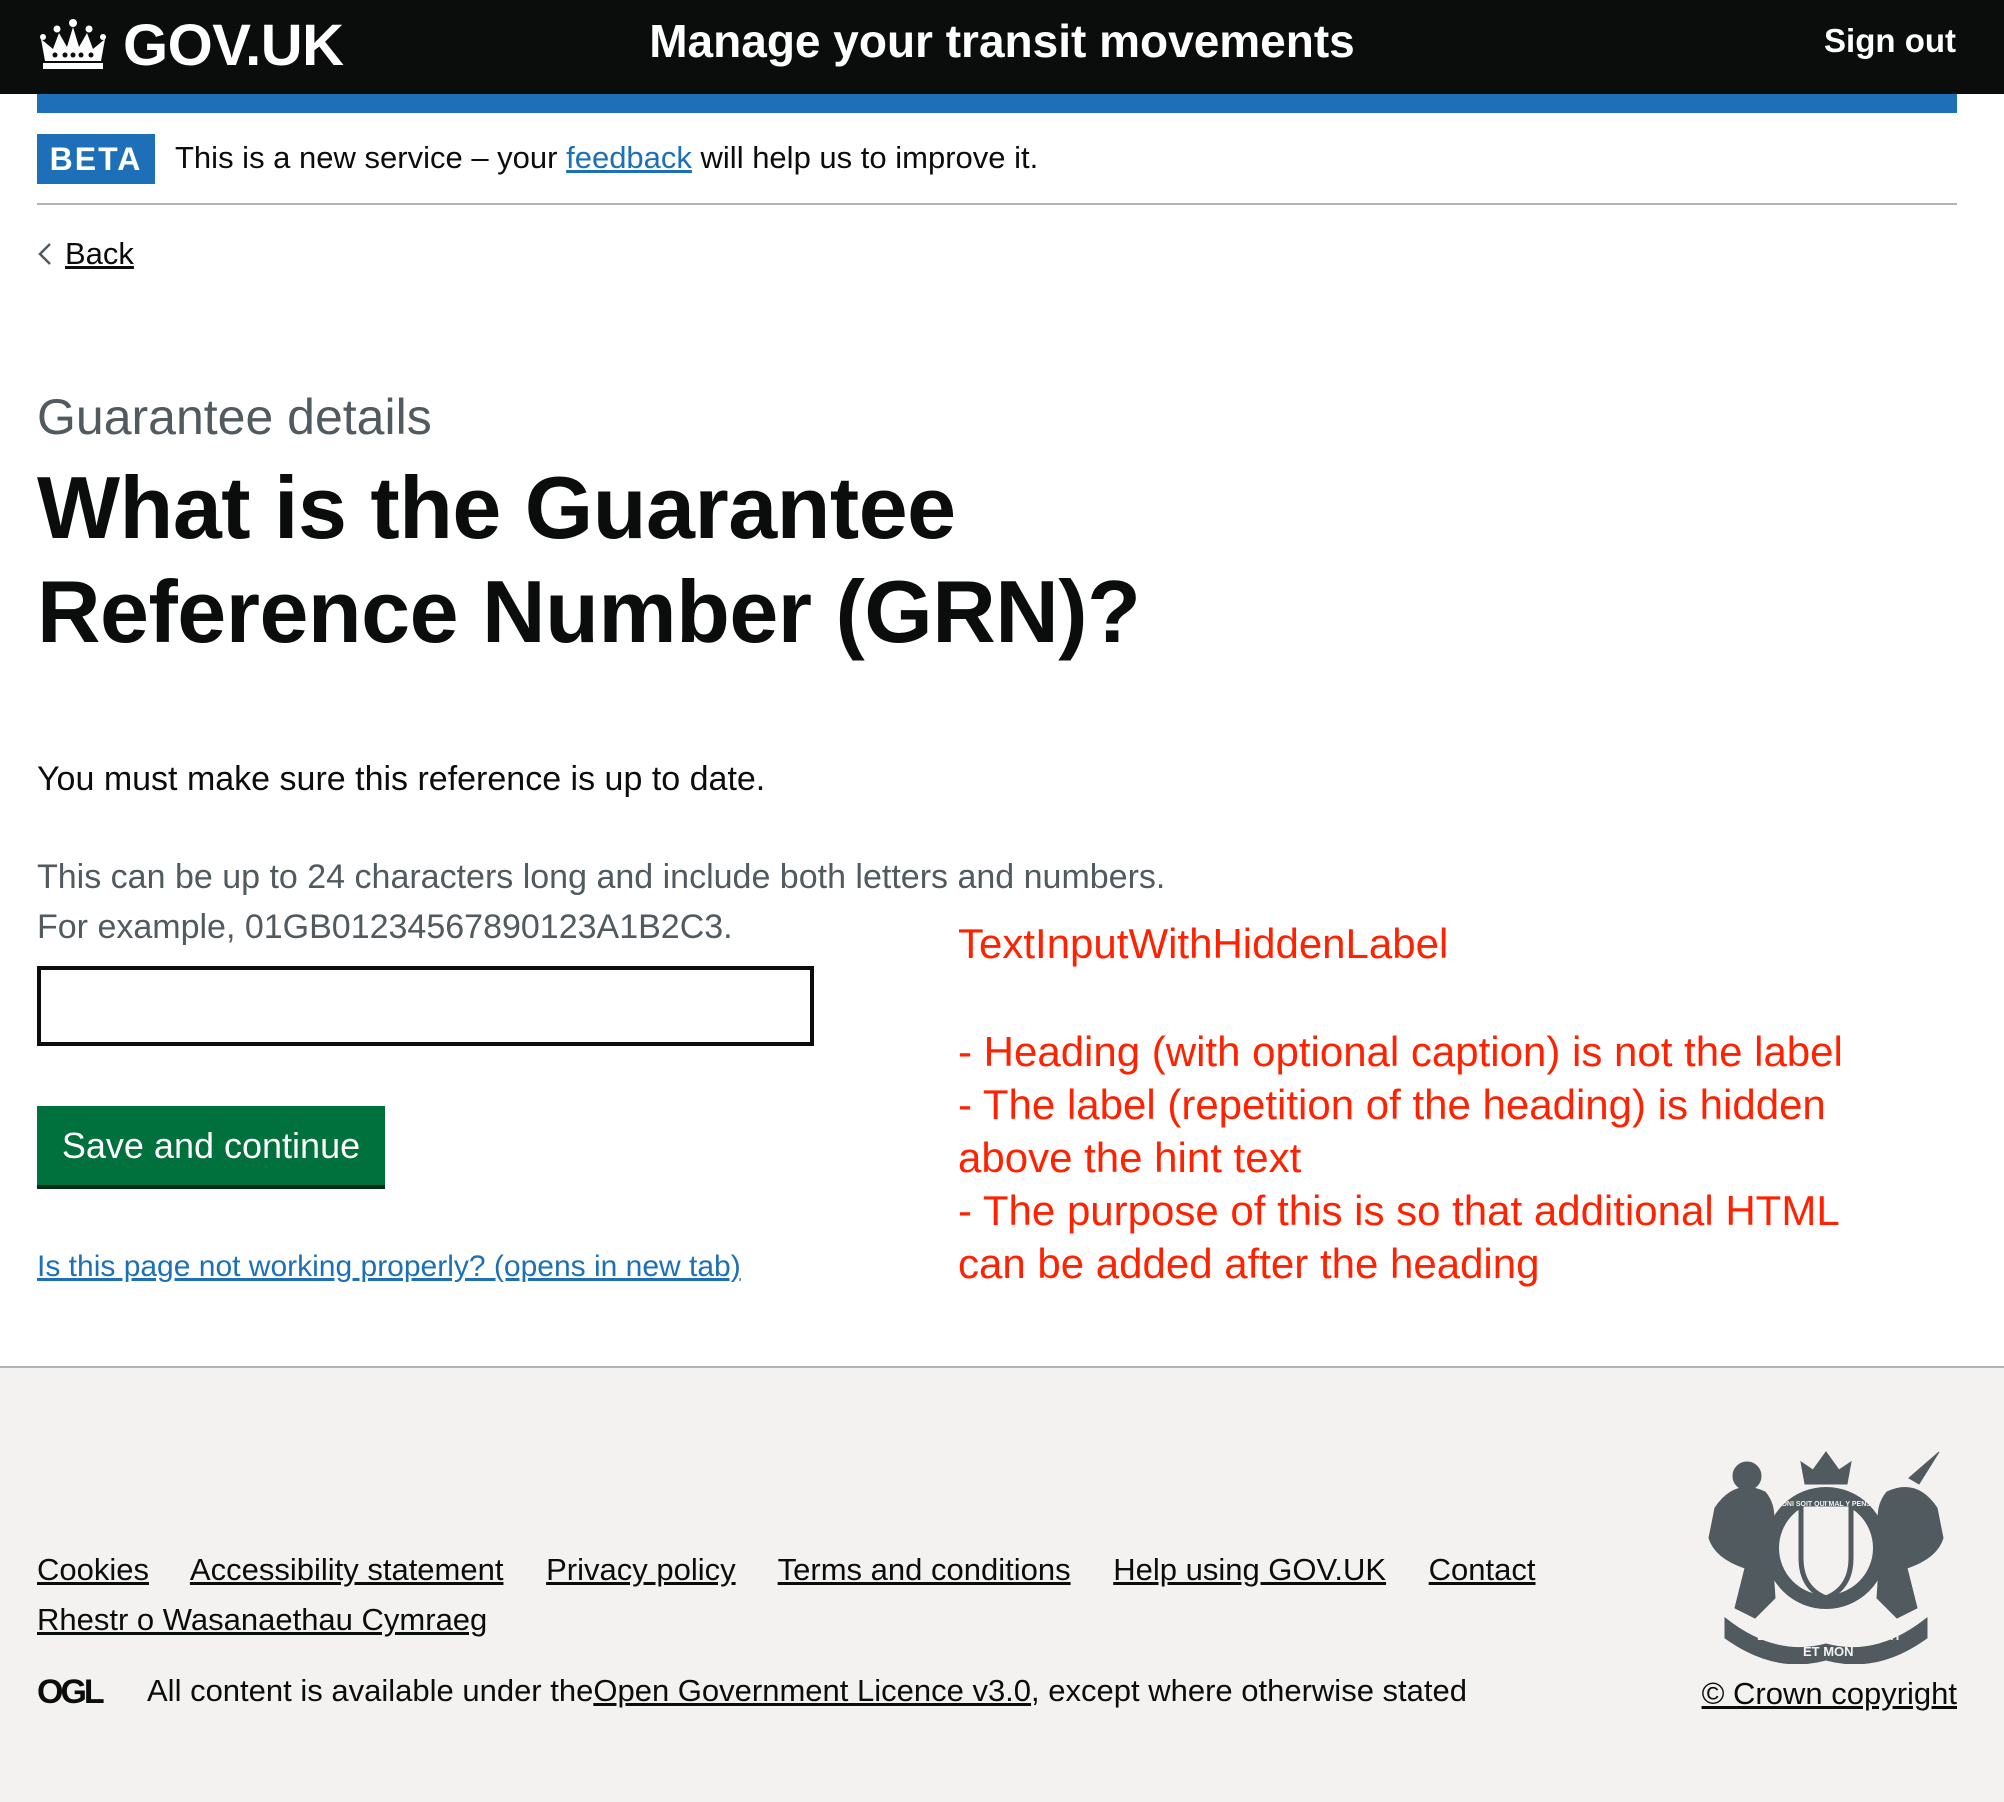 Image resolution: width=2004 pixels, height=1802 pixels. Describe the element at coordinates (641, 1569) in the screenshot. I see `footer-link-privacy: Privacy policy` at that location.